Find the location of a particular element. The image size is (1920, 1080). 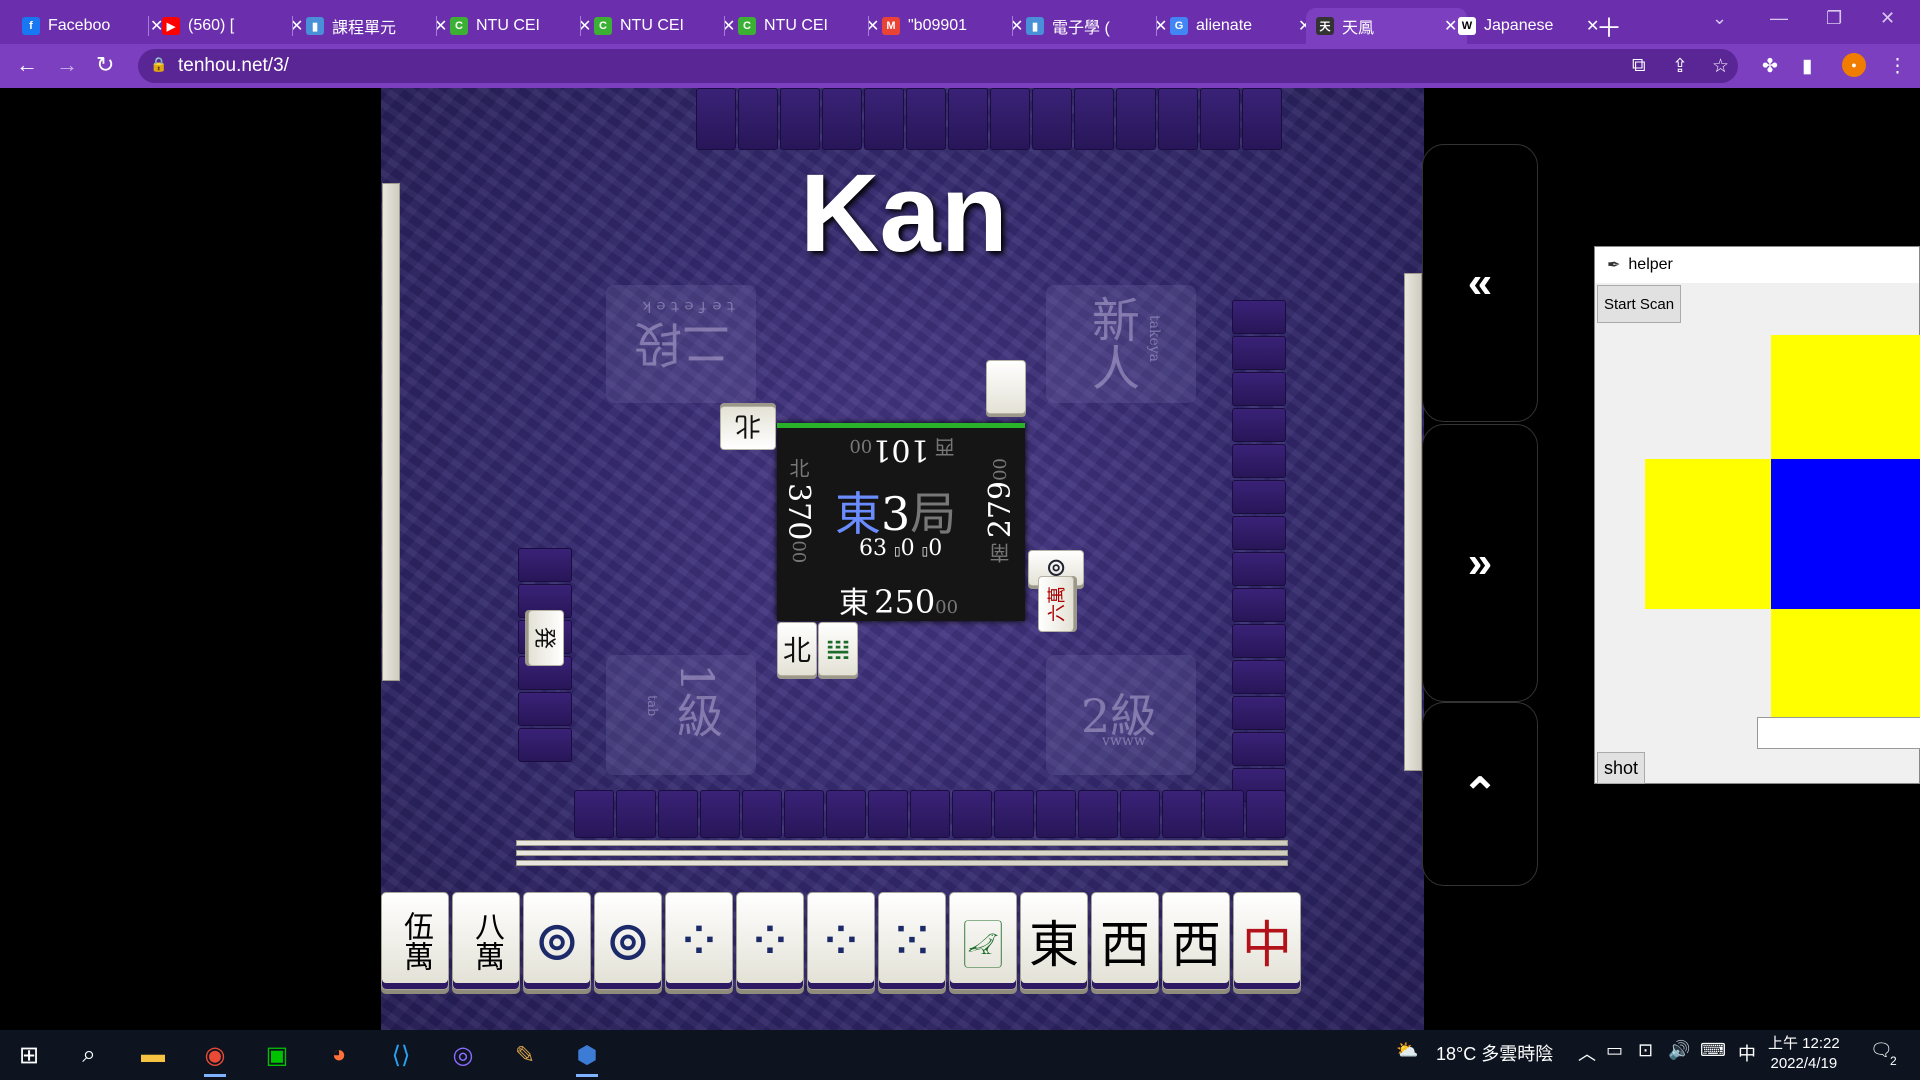

python-icon: ⬢ is located at coordinates (587, 1056).